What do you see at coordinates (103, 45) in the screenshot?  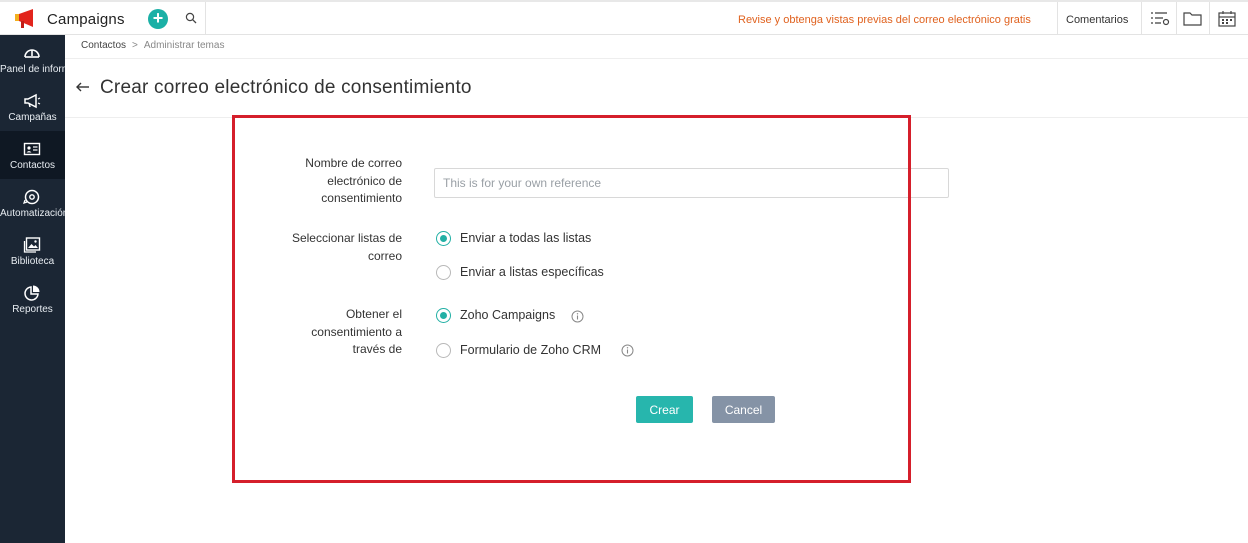 I see `breadcrumb-item-contacts: Contactos` at bounding box center [103, 45].